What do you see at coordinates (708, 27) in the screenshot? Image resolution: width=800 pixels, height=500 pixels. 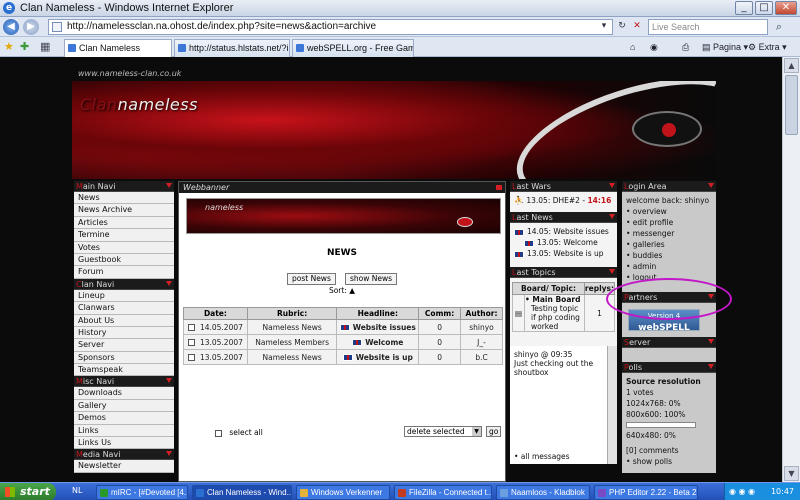 I see `search-input: Live Search` at bounding box center [708, 27].